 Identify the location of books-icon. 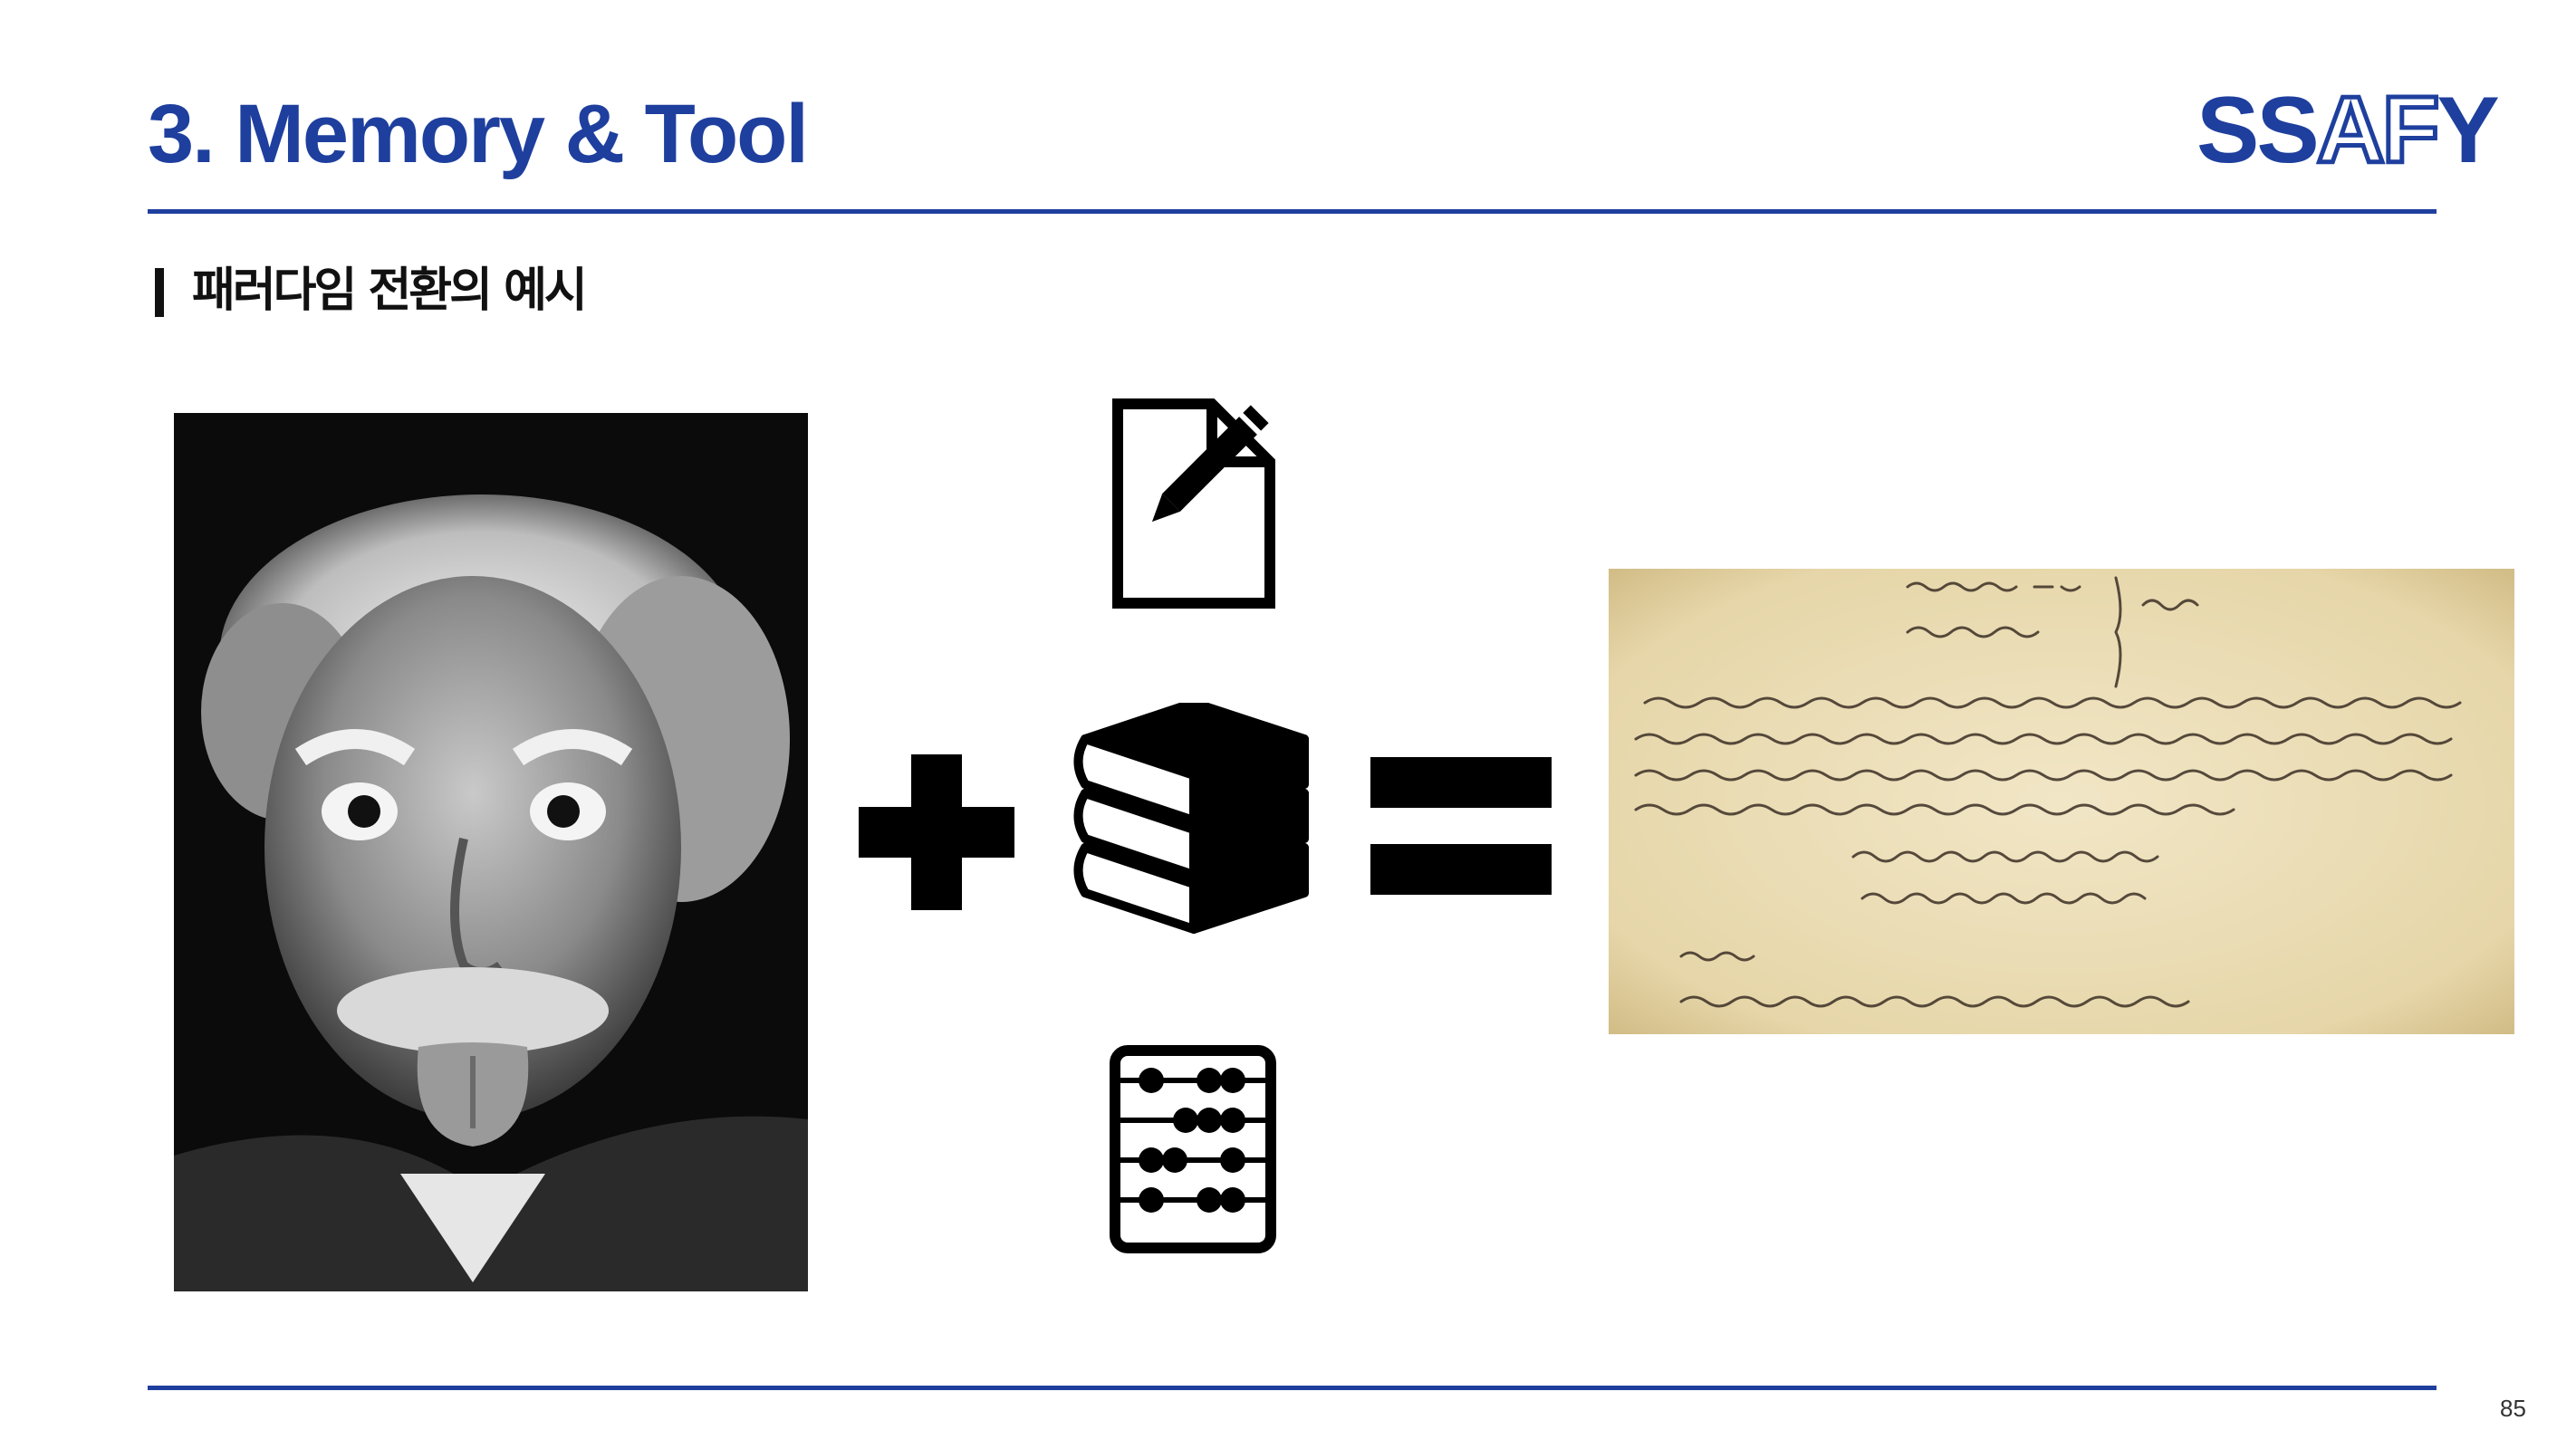
(1191, 818).